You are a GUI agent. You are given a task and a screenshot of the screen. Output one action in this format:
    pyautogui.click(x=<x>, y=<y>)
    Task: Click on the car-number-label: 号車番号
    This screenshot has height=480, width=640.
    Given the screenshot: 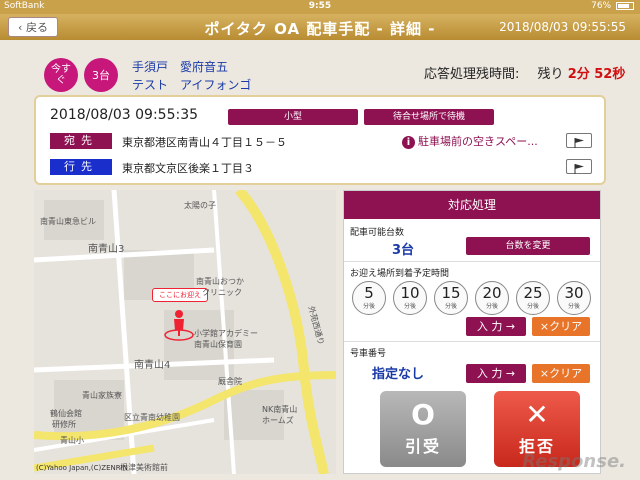 What is the action you would take?
    pyautogui.click(x=368, y=354)
    